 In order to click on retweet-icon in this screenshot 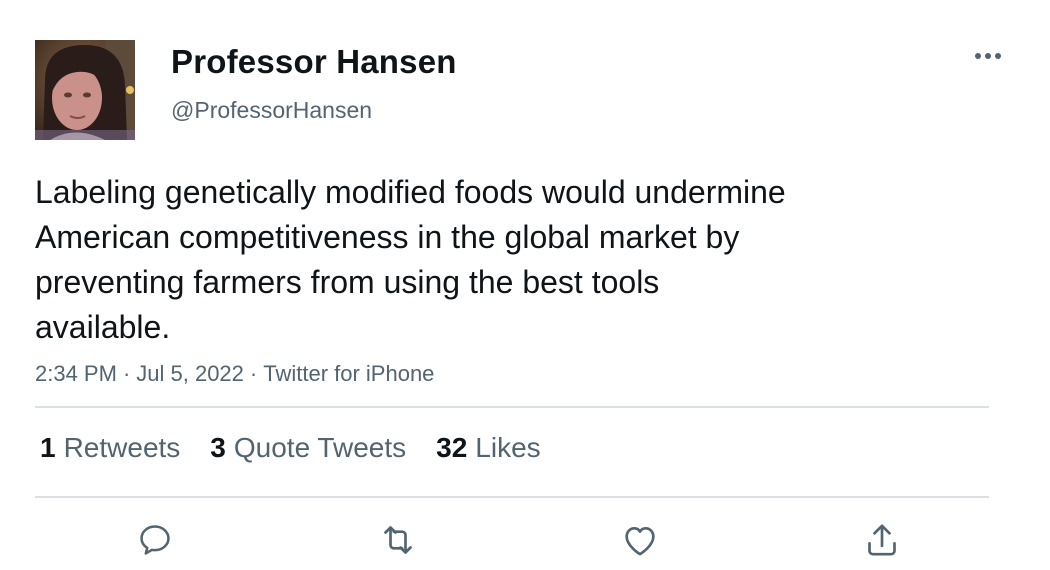, I will do `click(398, 540)`.